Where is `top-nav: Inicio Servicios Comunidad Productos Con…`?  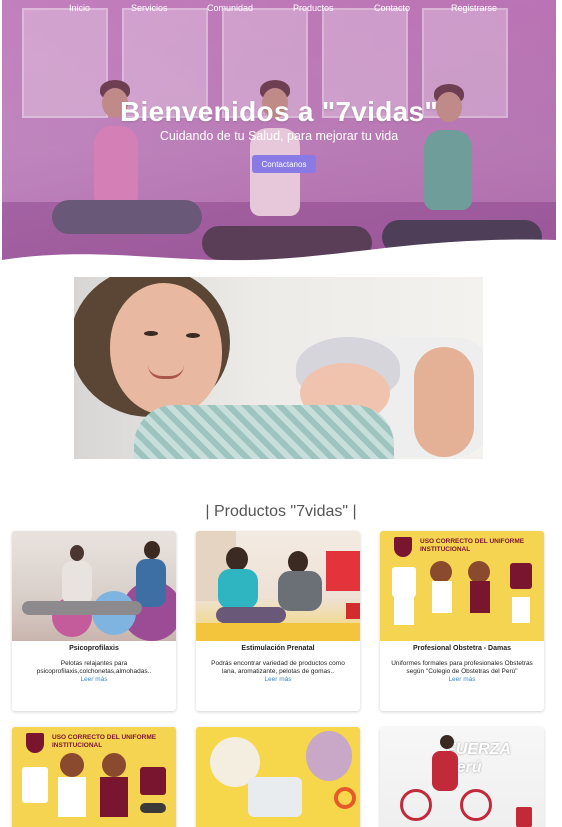 top-nav: Inicio Servicios Comunidad Productos Con… is located at coordinates (279, 8).